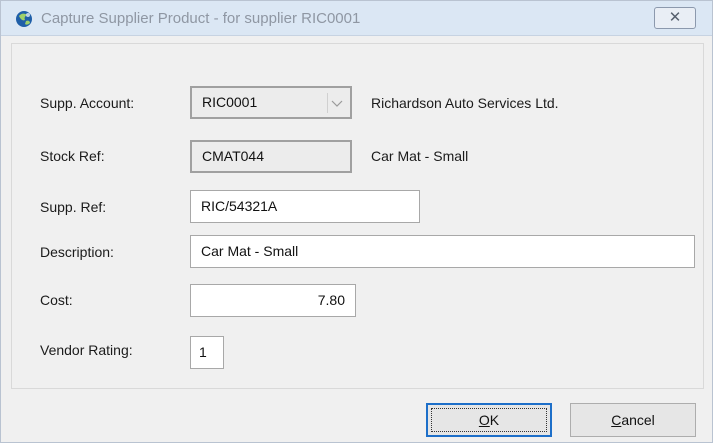 This screenshot has height=443, width=713. I want to click on vendor-rating-input: 1, so click(207, 352).